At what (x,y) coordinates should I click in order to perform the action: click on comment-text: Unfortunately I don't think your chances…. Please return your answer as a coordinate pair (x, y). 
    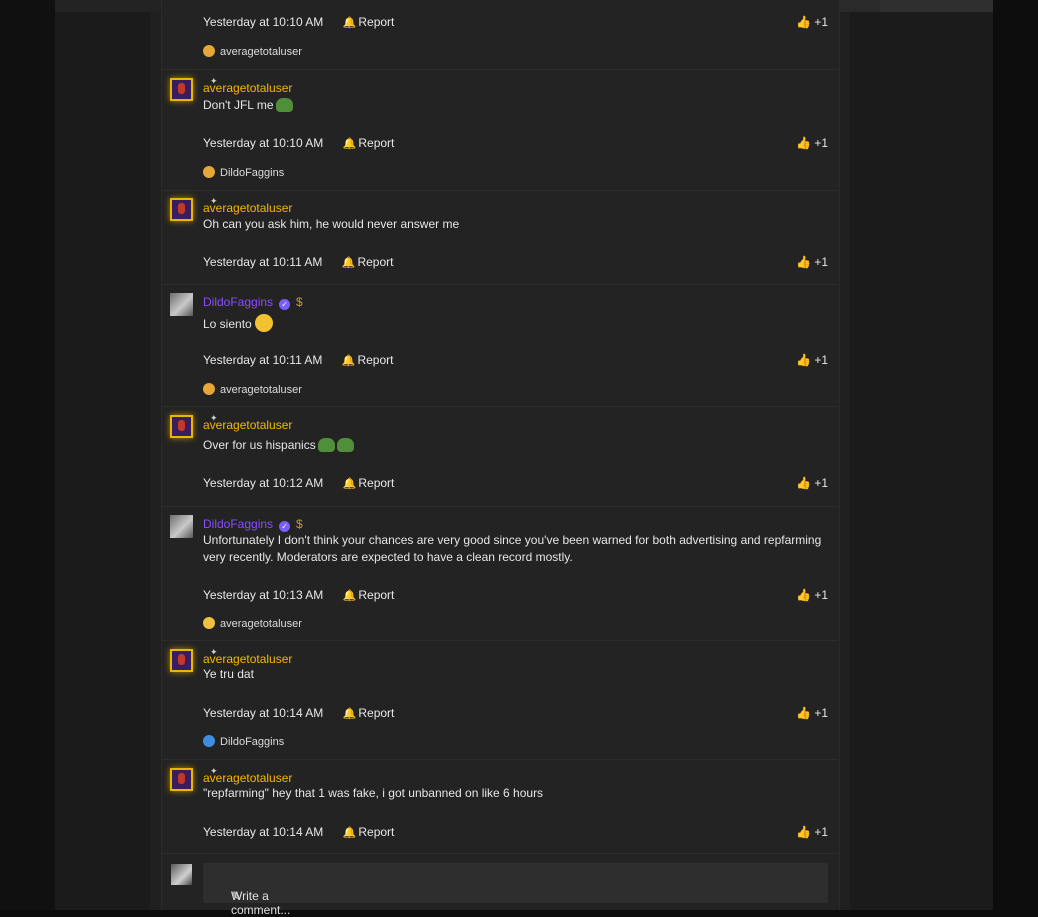
    Looking at the image, I should click on (512, 548).